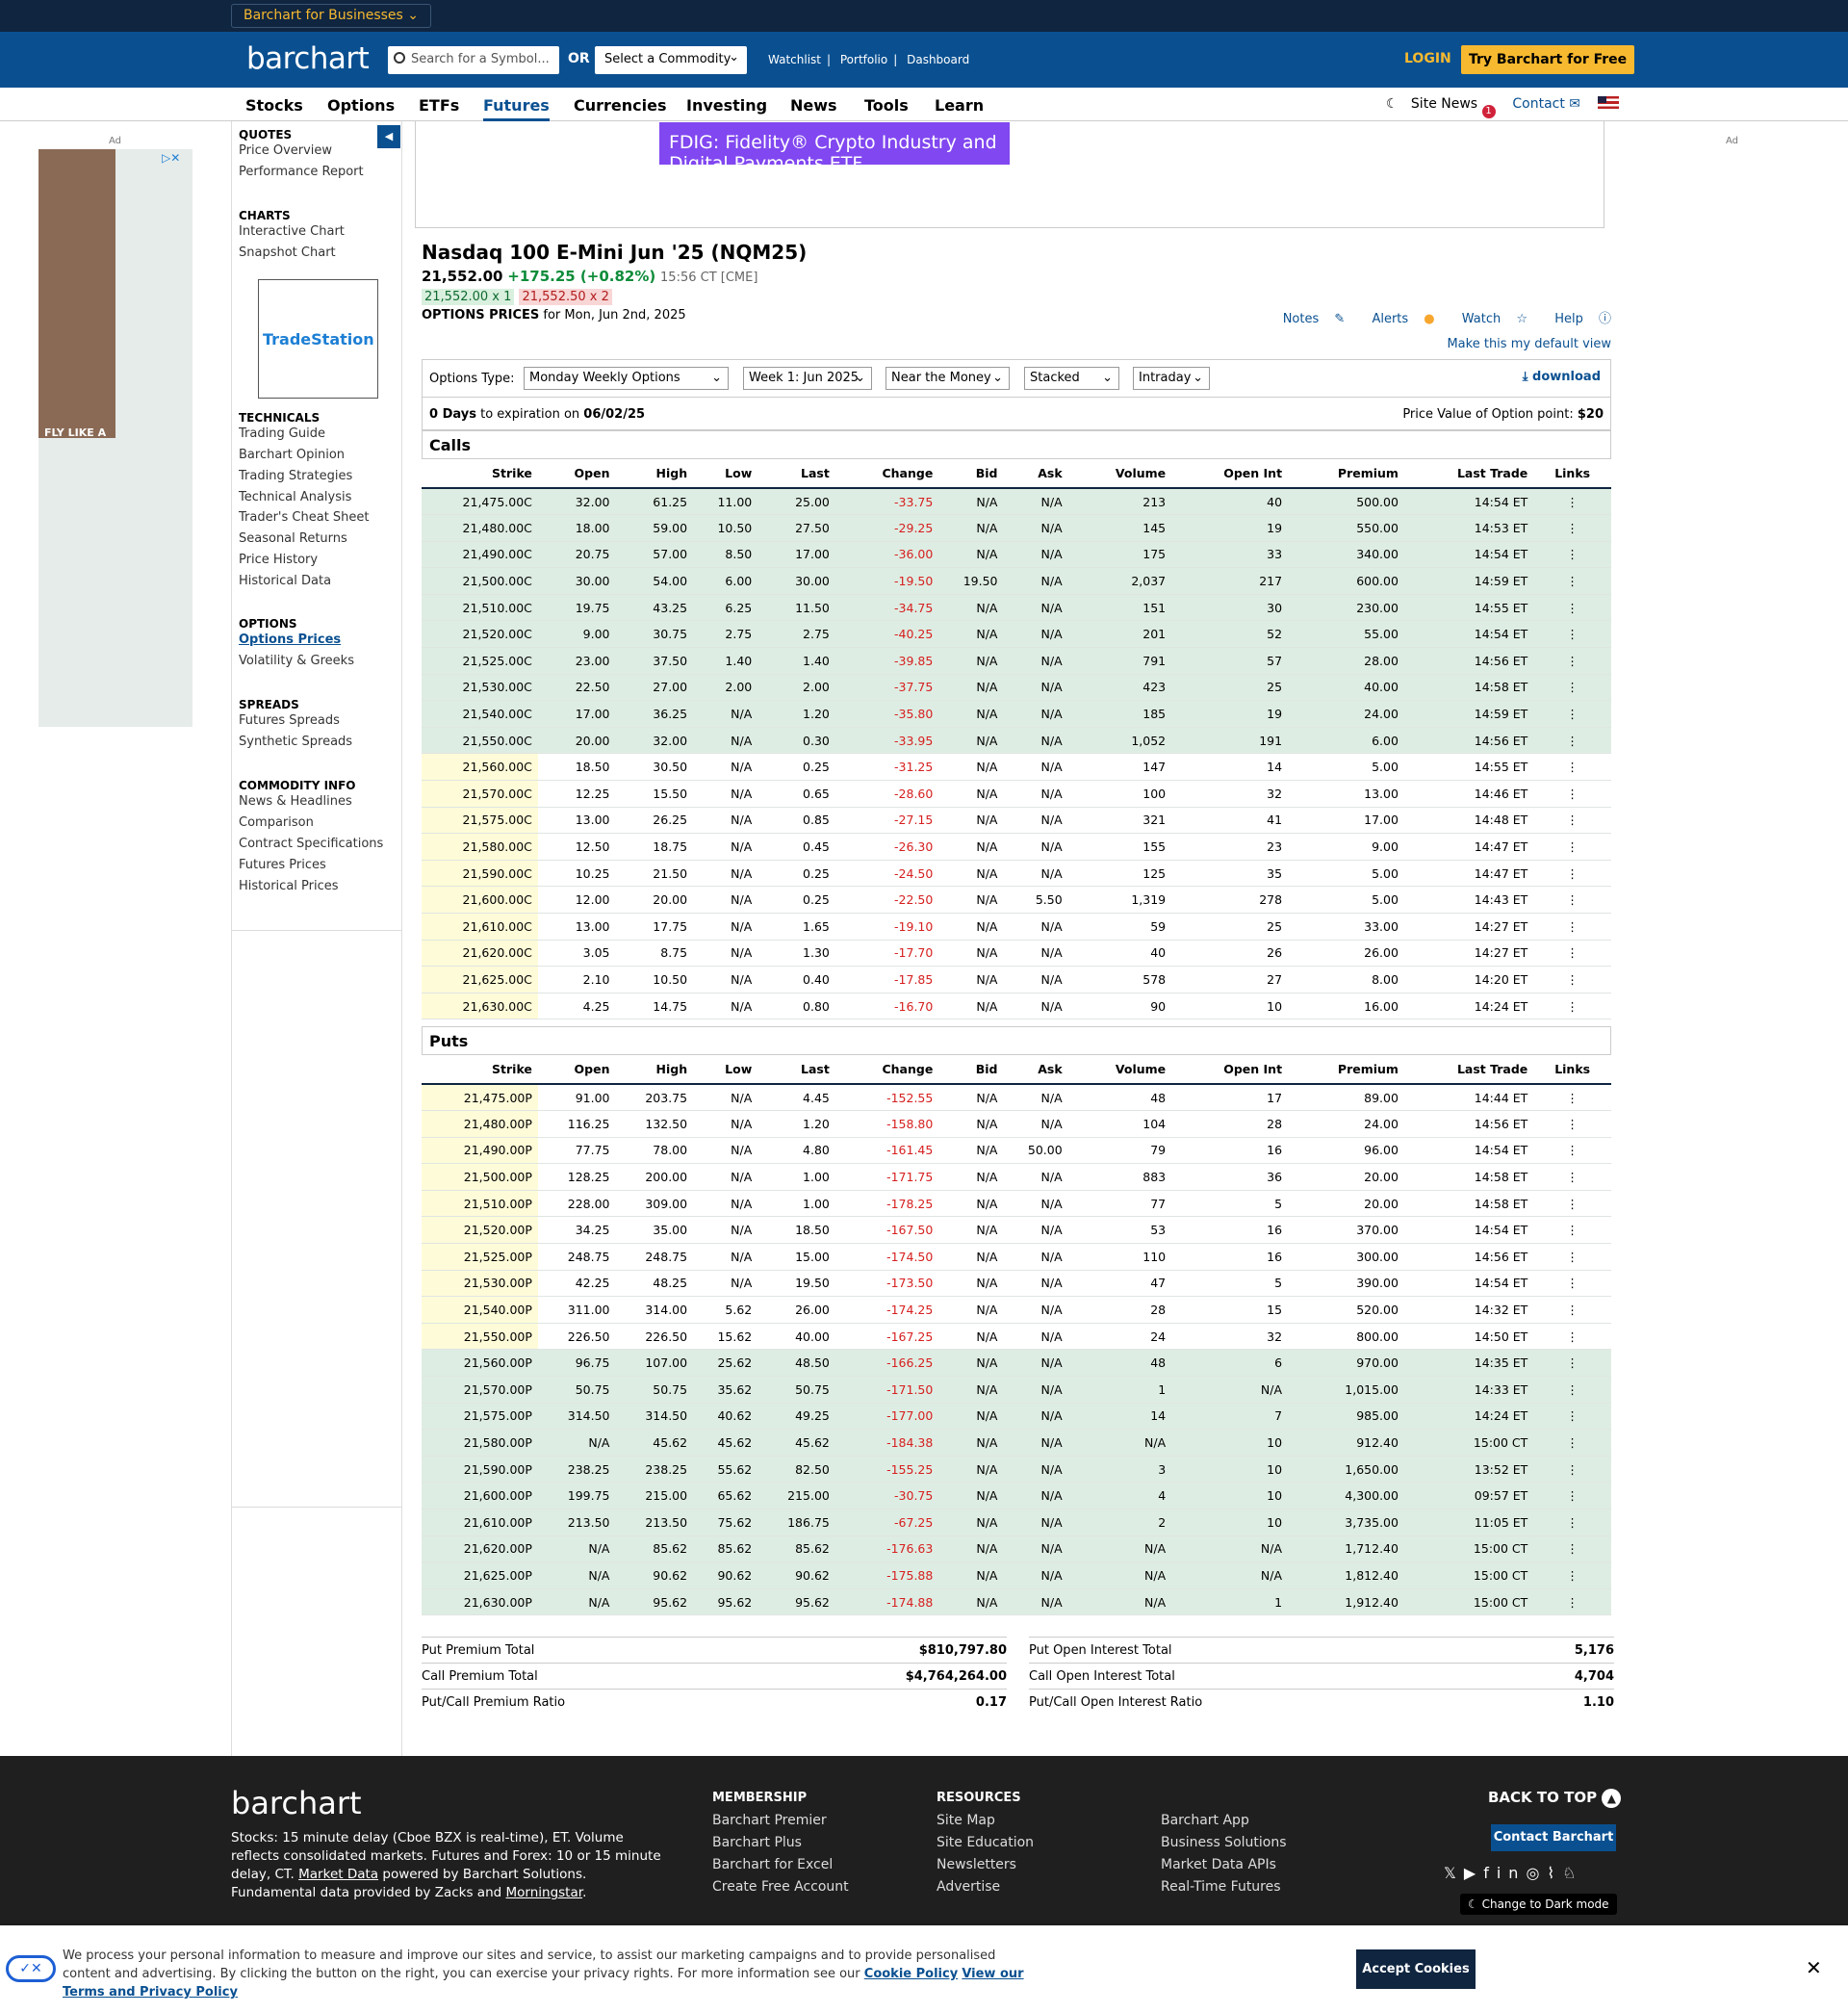  I want to click on cell-strike: 21,630.00C, so click(480, 1006).